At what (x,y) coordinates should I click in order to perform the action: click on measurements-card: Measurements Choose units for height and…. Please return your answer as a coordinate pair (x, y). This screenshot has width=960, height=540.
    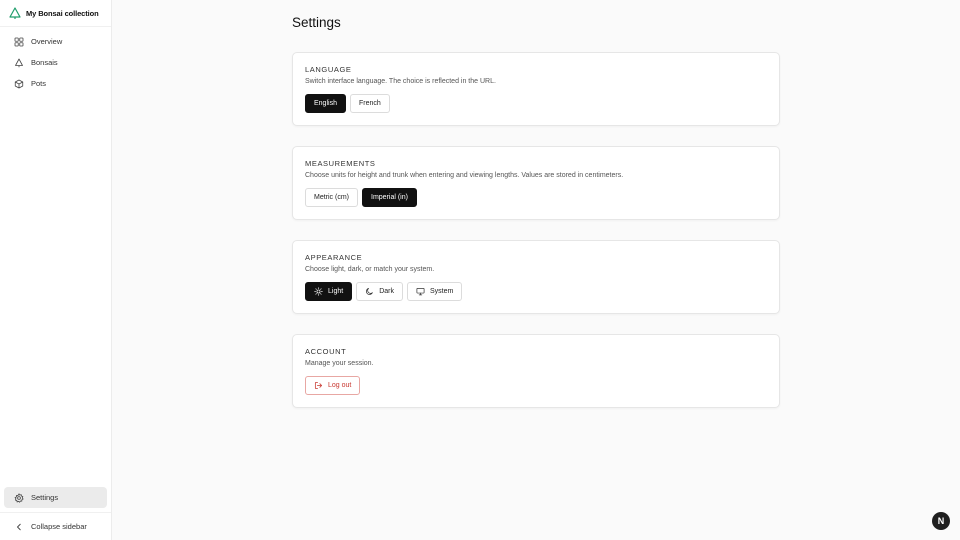
    Looking at the image, I should click on (536, 183).